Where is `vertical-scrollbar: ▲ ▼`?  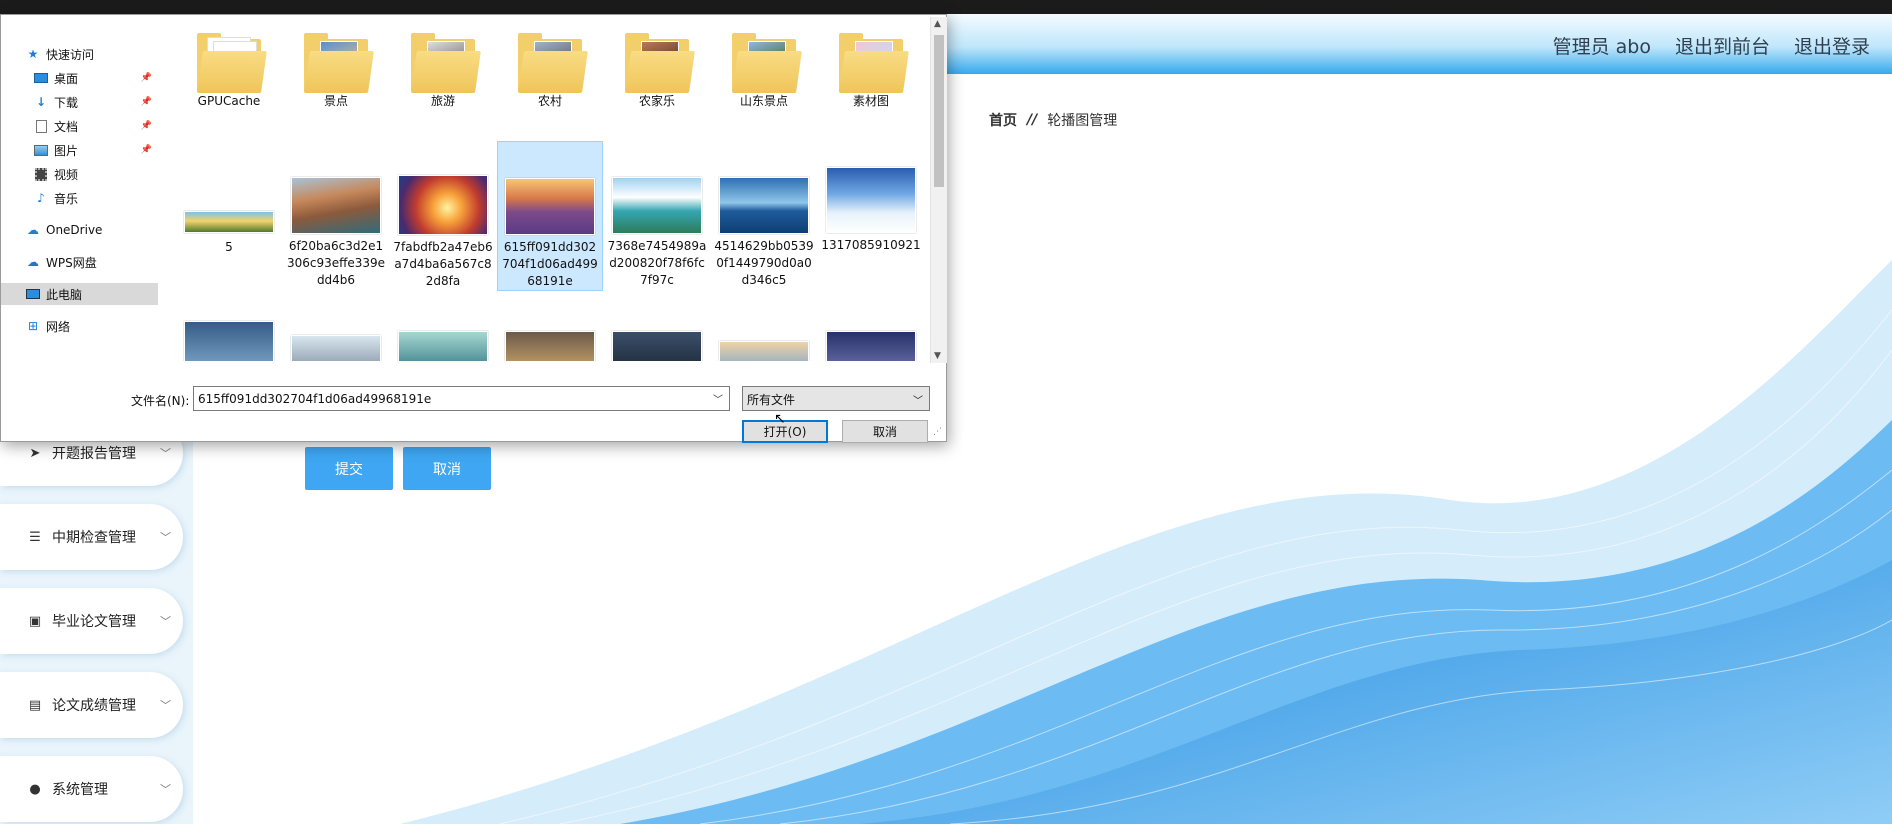 vertical-scrollbar: ▲ ▼ is located at coordinates (938, 190).